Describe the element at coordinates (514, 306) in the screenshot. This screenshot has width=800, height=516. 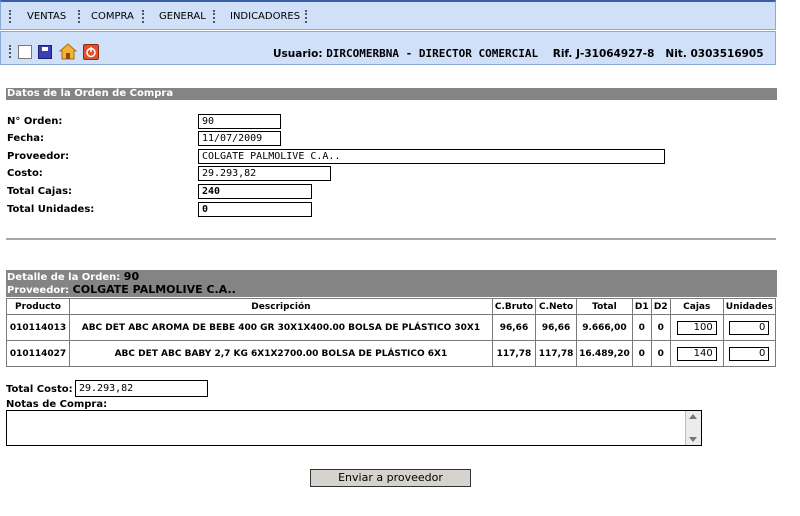
I see `col-cbruto: C.Bruto` at that location.